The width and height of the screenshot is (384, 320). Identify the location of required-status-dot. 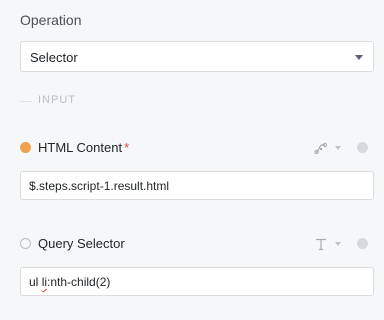
(25, 147).